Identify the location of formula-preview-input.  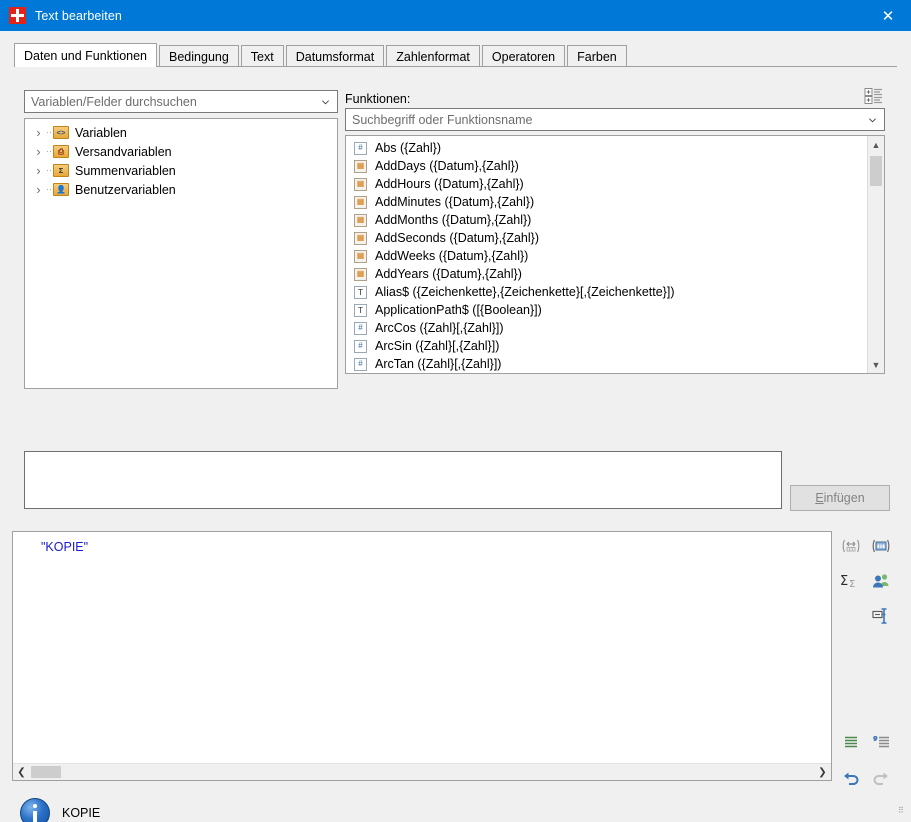
(403, 480).